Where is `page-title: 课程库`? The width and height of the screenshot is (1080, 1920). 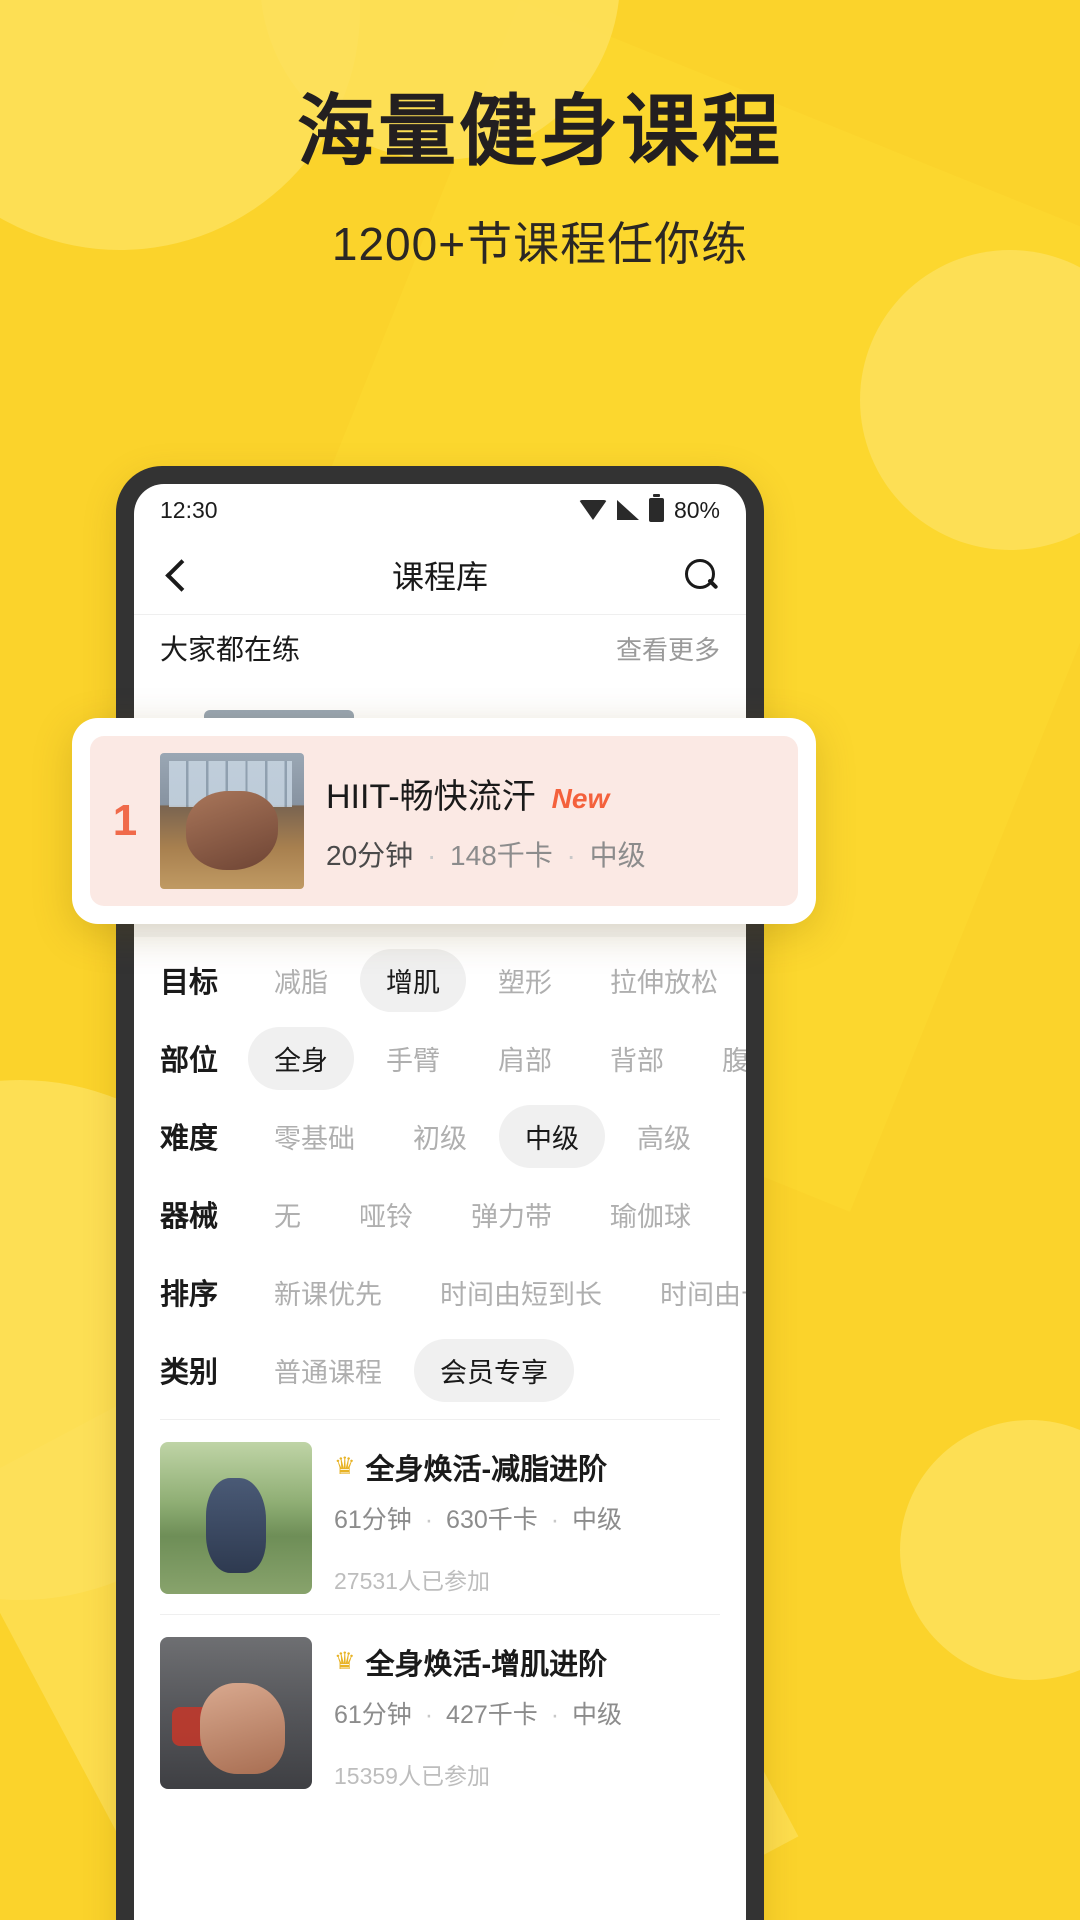
page-title: 课程库 is located at coordinates (439, 577).